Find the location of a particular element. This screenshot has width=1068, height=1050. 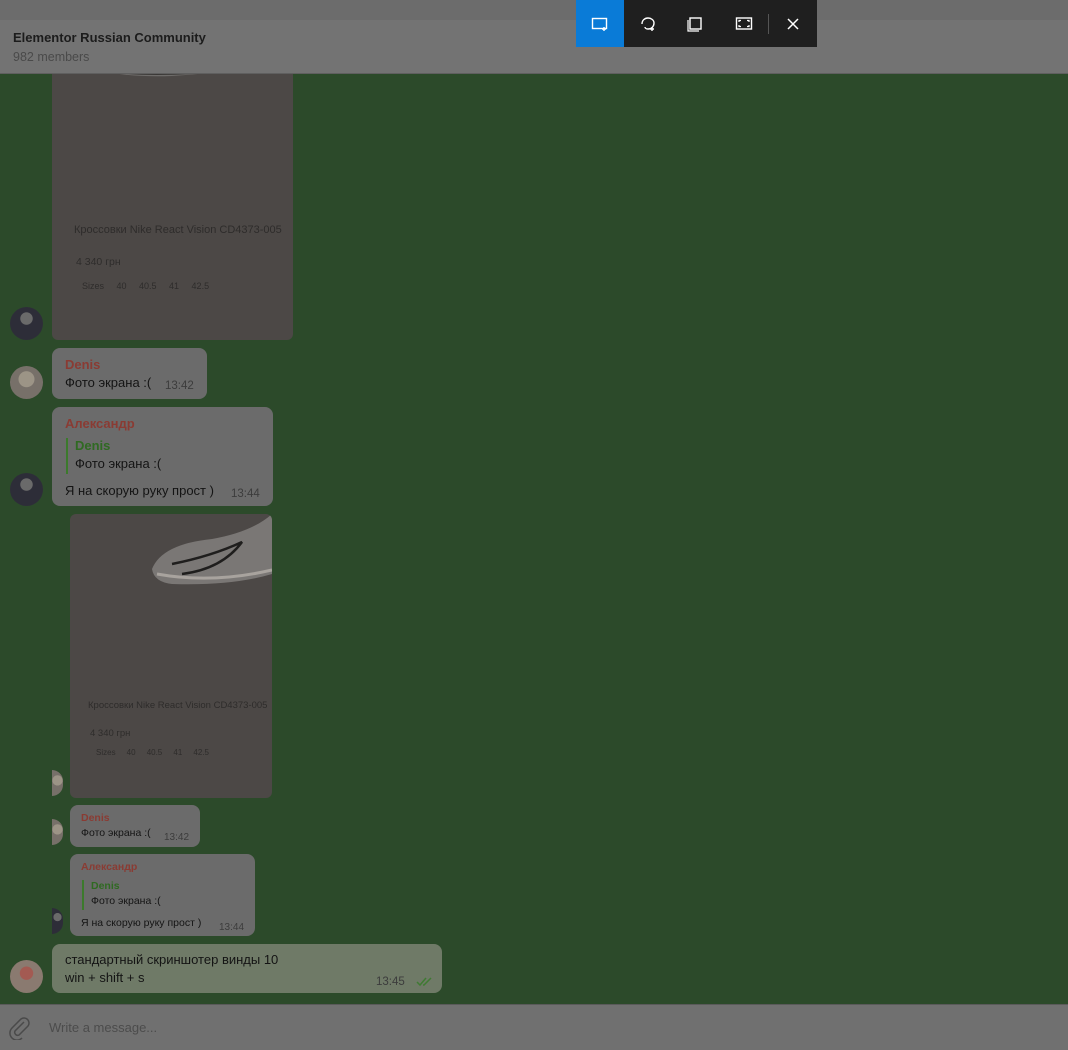

freeform-snip-icon is located at coordinates (648, 23).